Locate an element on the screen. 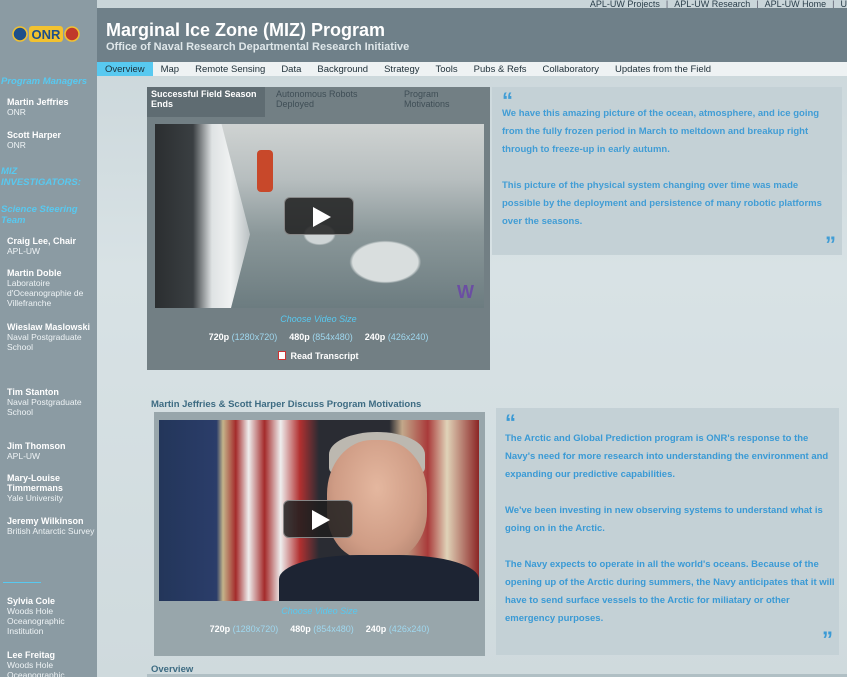 This screenshot has height=677, width=847. person-name: Jim Thomson is located at coordinates (36, 446).